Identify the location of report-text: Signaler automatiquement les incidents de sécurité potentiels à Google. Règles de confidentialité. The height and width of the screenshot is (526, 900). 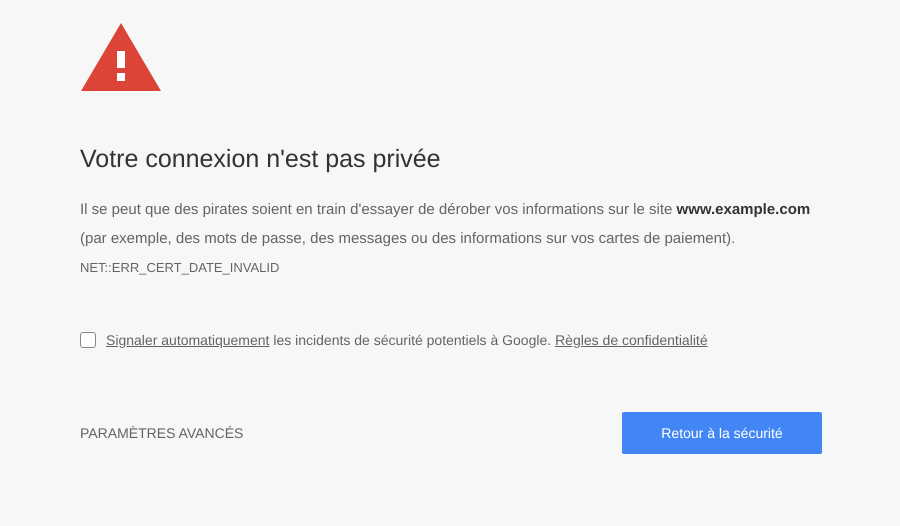
(407, 340).